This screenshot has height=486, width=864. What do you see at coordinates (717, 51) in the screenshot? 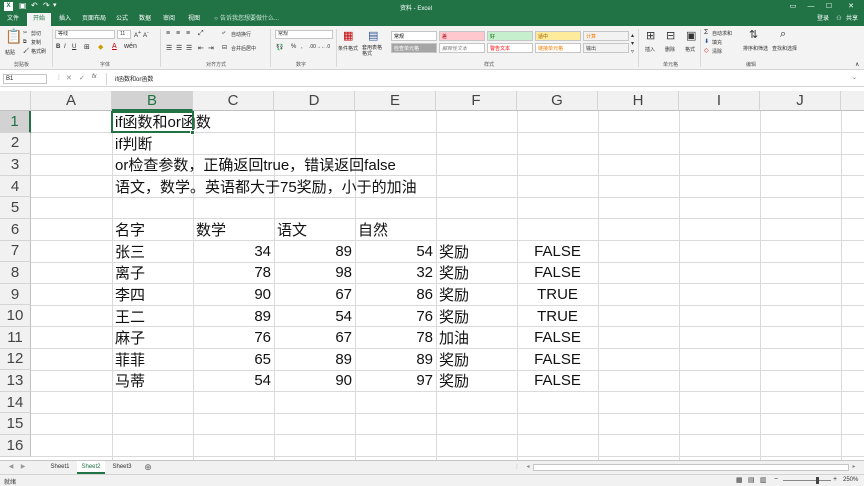
I see `clear-button: 清除` at bounding box center [717, 51].